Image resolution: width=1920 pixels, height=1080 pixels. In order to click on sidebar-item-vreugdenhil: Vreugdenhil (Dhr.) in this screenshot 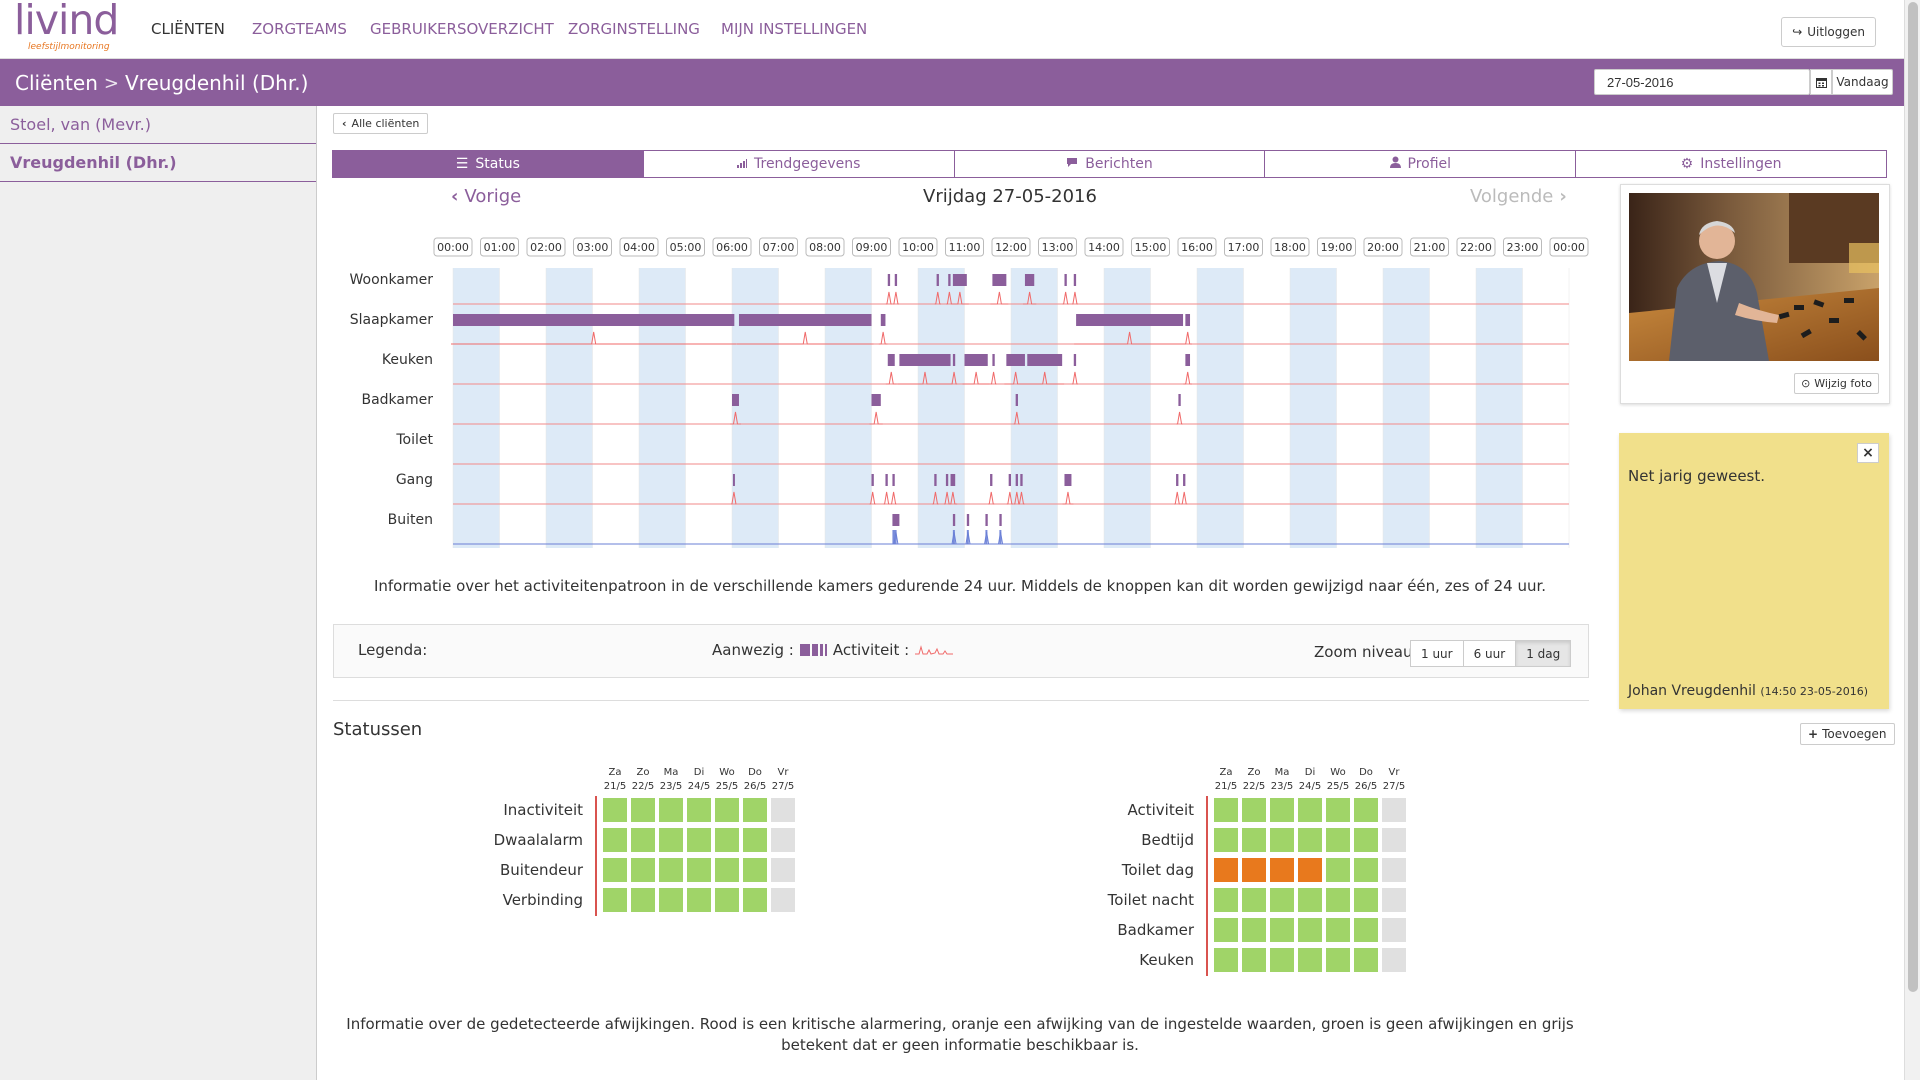, I will do `click(158, 163)`.